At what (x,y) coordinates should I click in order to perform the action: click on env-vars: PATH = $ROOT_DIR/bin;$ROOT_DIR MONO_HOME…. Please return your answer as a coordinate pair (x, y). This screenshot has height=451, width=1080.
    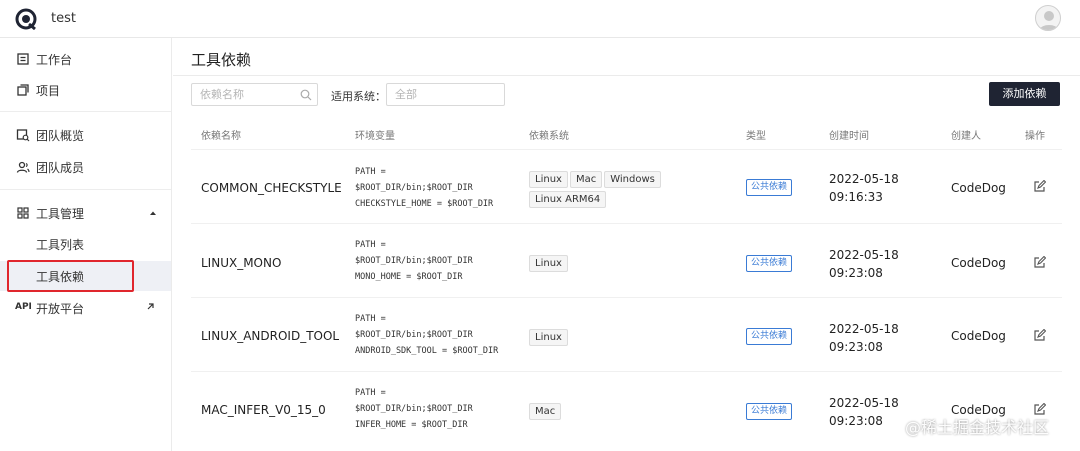
    Looking at the image, I should click on (414, 261).